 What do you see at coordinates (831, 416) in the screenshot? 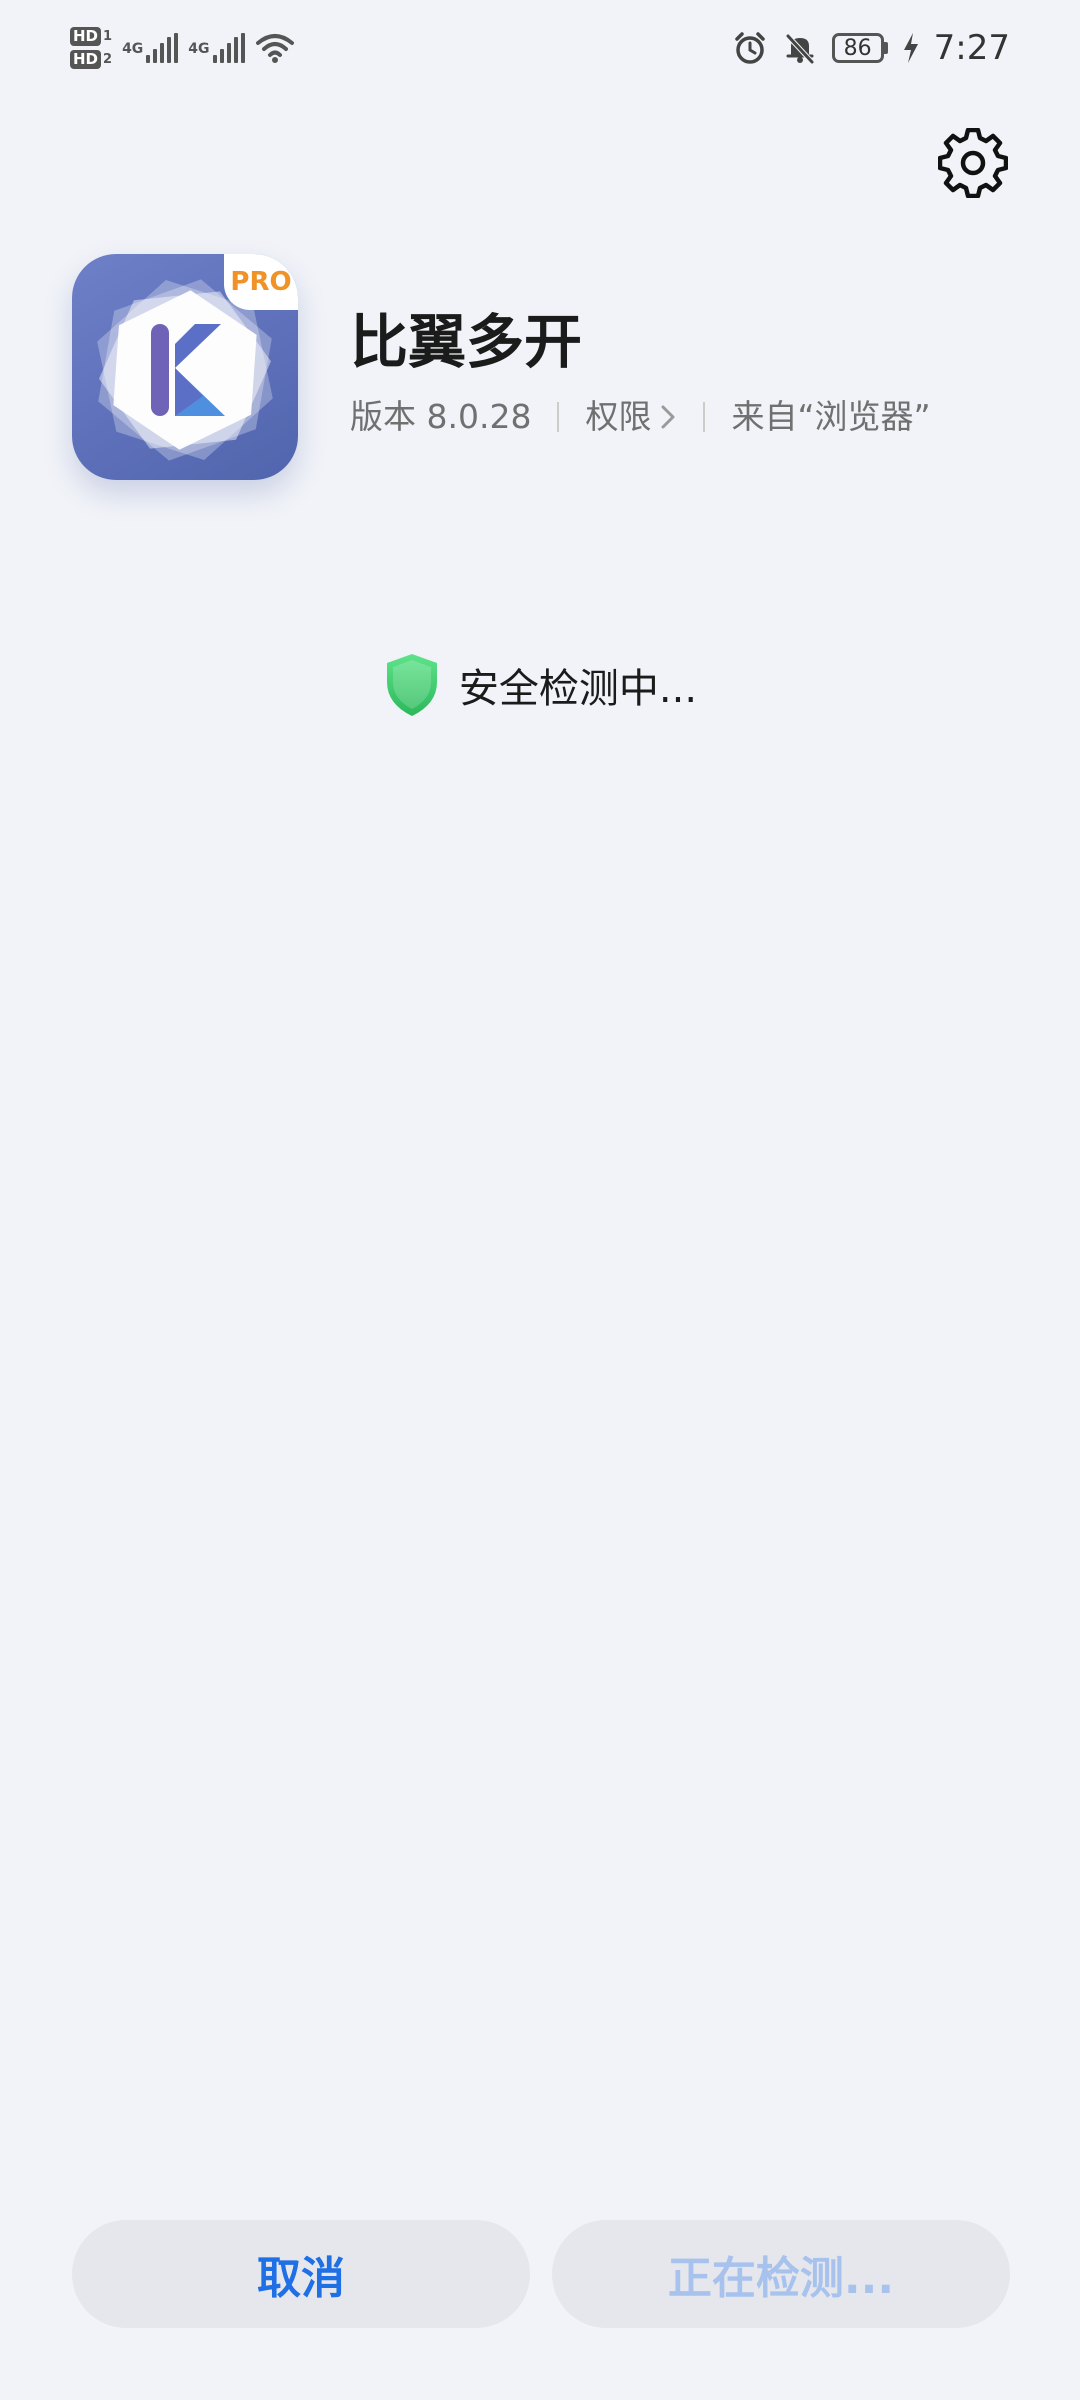
I see `app-source: 来自“浏览器”` at bounding box center [831, 416].